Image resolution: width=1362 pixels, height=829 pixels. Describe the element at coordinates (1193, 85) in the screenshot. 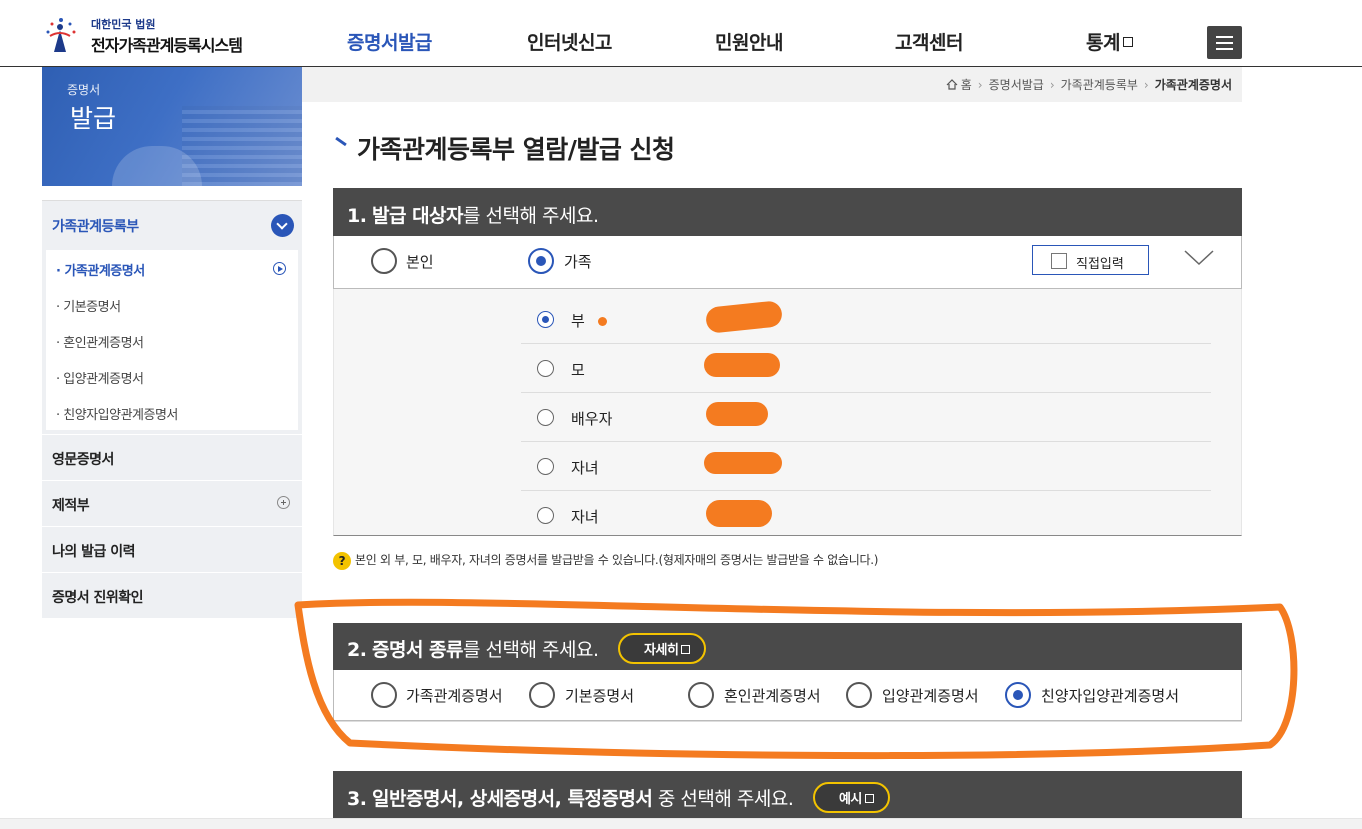

I see `breadcrumb-current: 가족관계증명서` at that location.